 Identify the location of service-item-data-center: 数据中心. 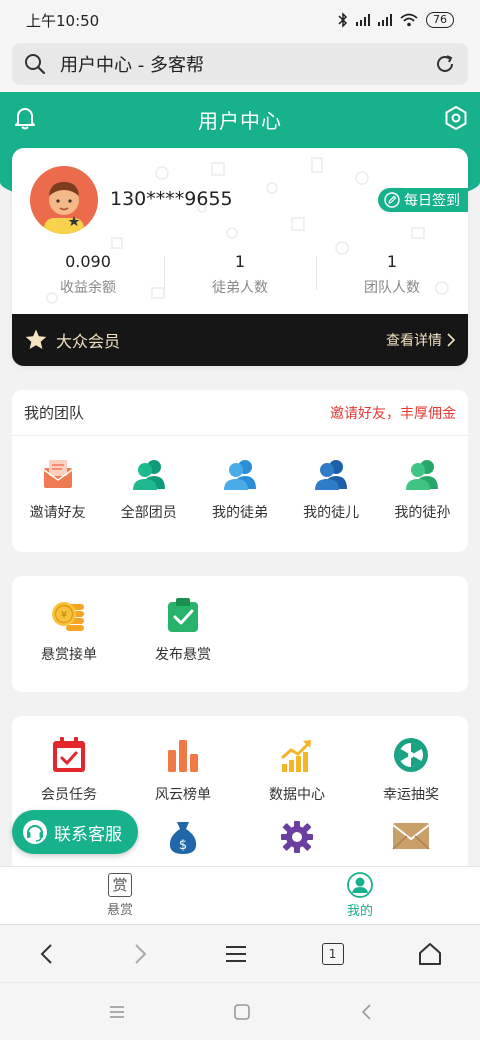
(297, 770).